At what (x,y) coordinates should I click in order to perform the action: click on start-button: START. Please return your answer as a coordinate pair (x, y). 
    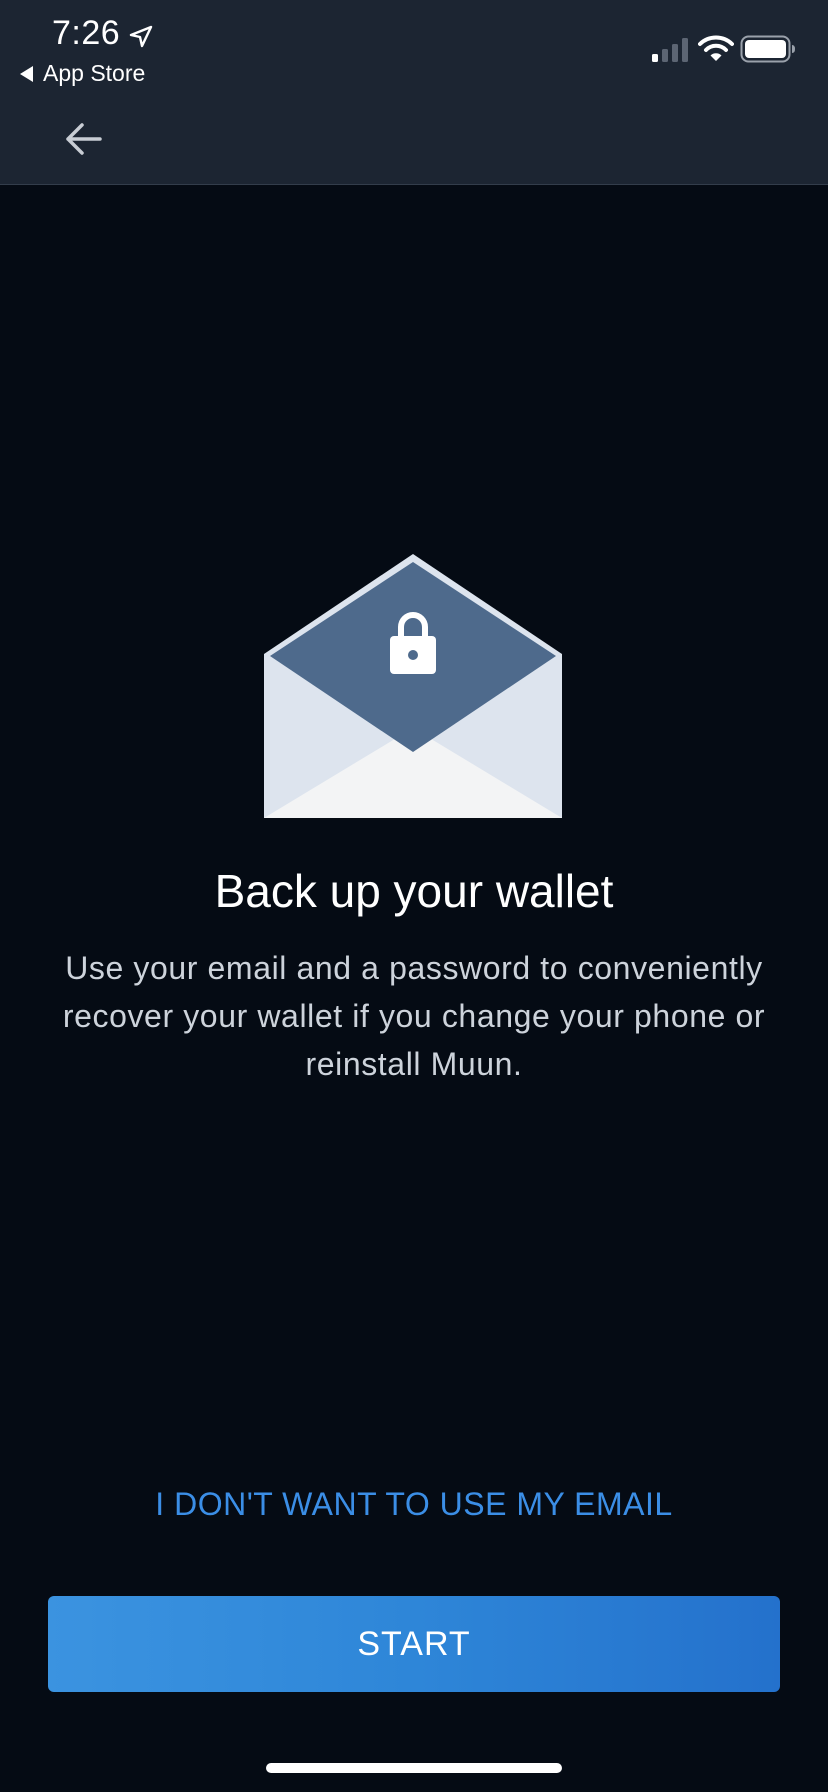
    Looking at the image, I should click on (414, 1644).